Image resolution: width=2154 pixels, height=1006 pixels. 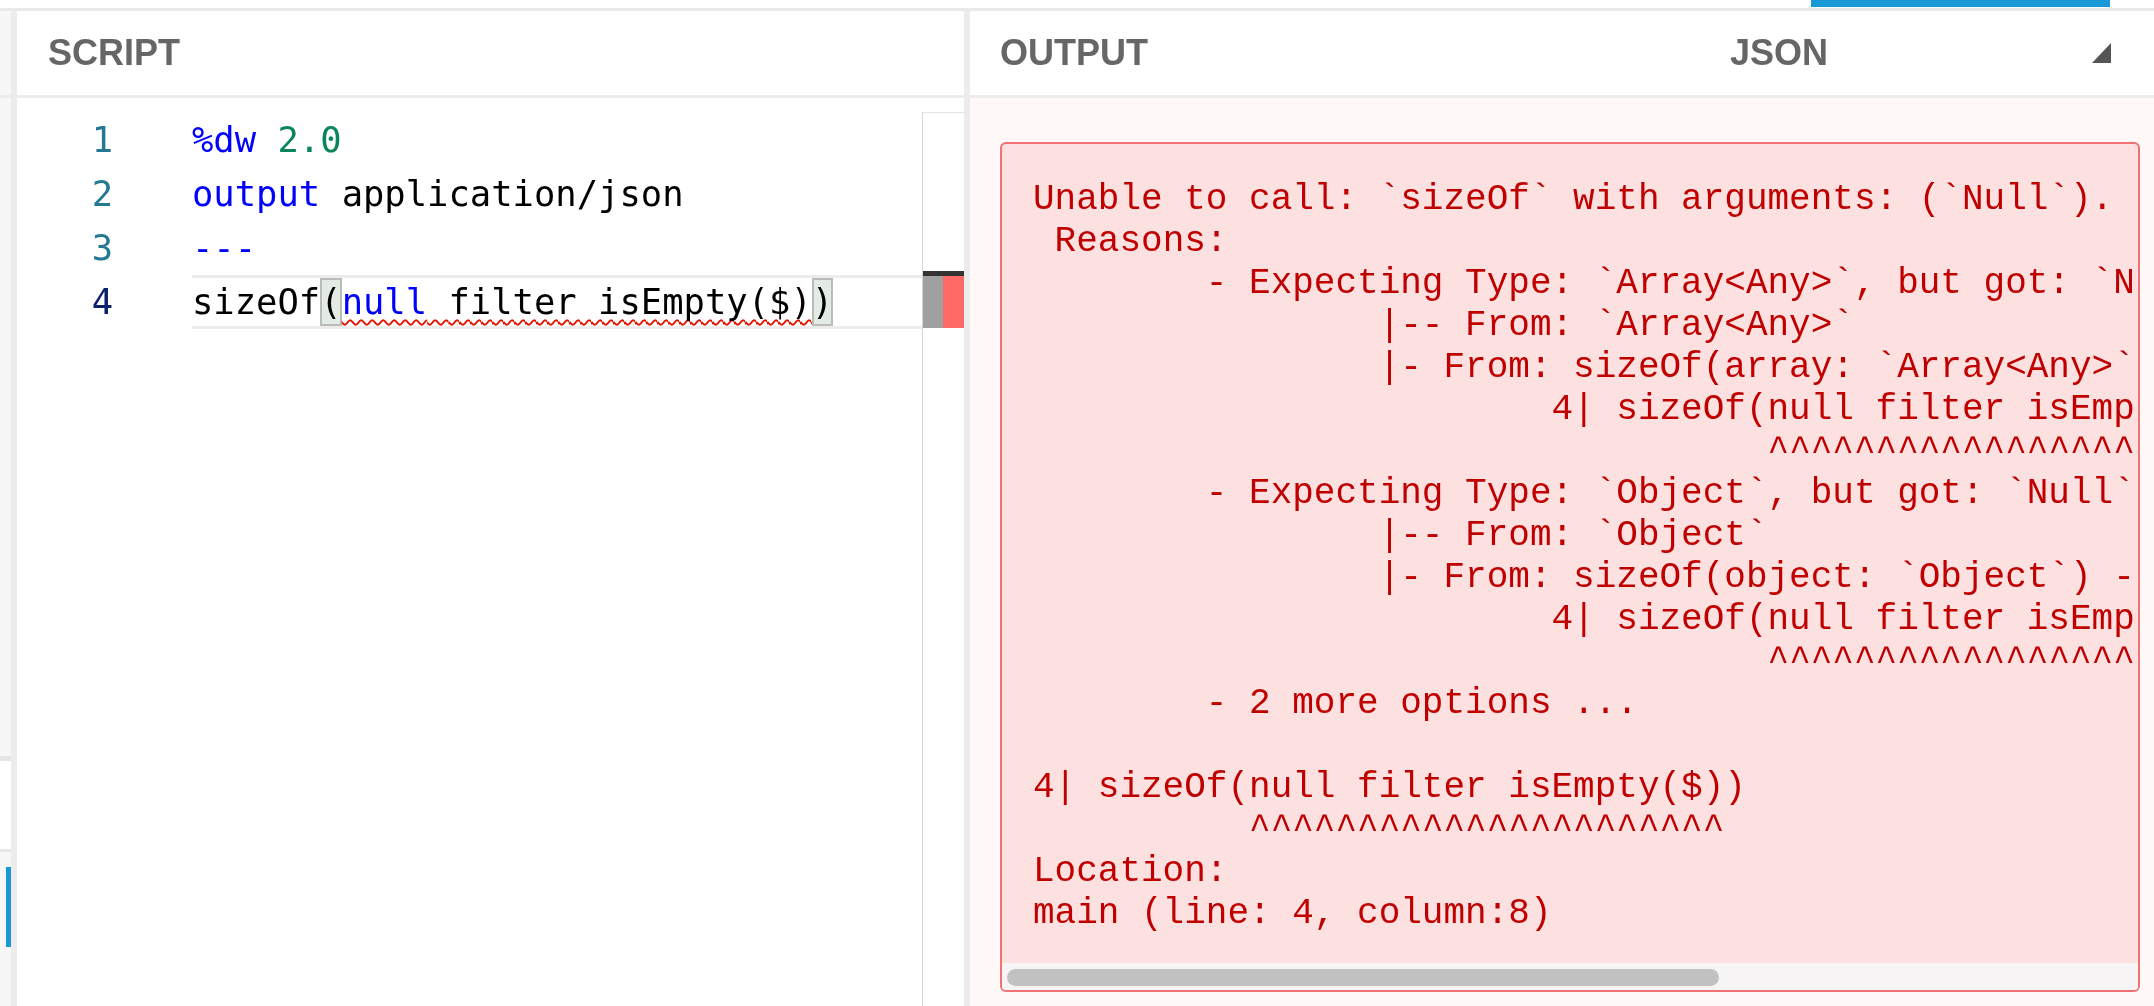 I want to click on format-selector: JSON, so click(x=1778, y=53).